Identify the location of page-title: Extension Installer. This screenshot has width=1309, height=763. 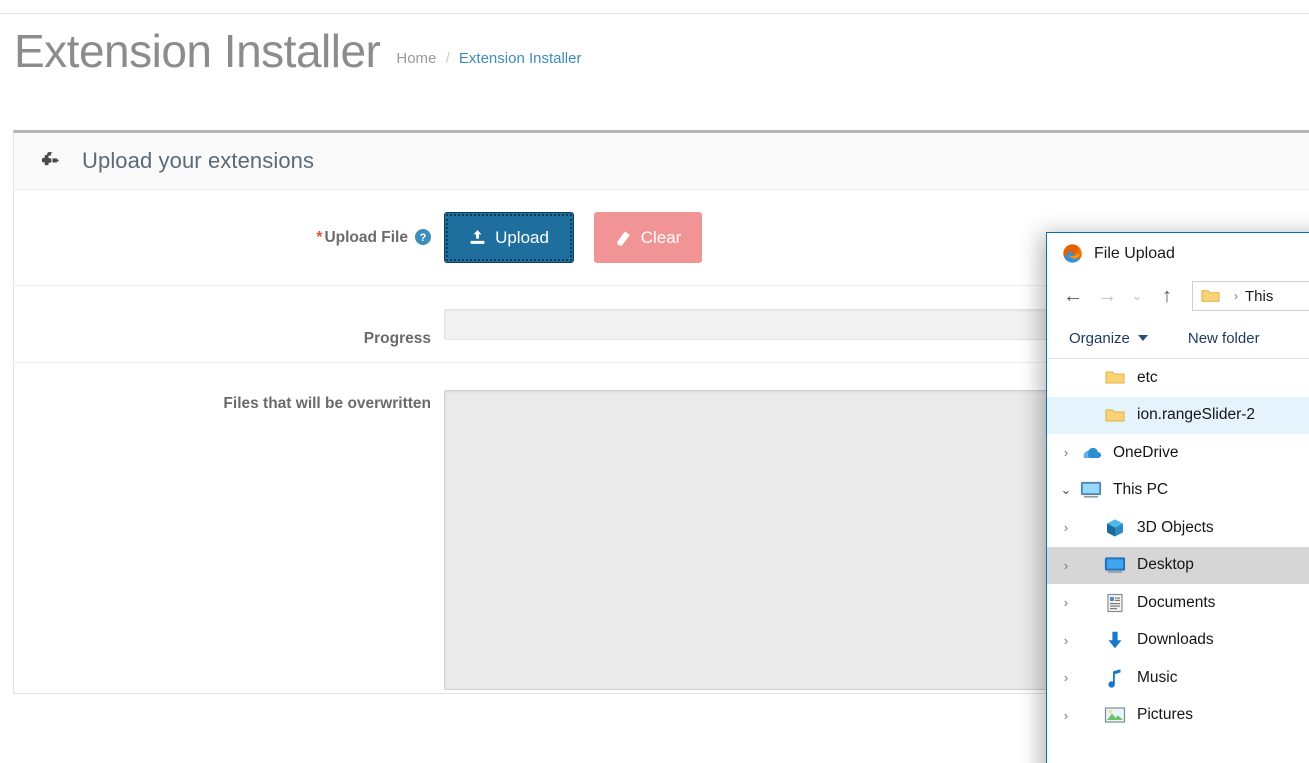
(197, 51).